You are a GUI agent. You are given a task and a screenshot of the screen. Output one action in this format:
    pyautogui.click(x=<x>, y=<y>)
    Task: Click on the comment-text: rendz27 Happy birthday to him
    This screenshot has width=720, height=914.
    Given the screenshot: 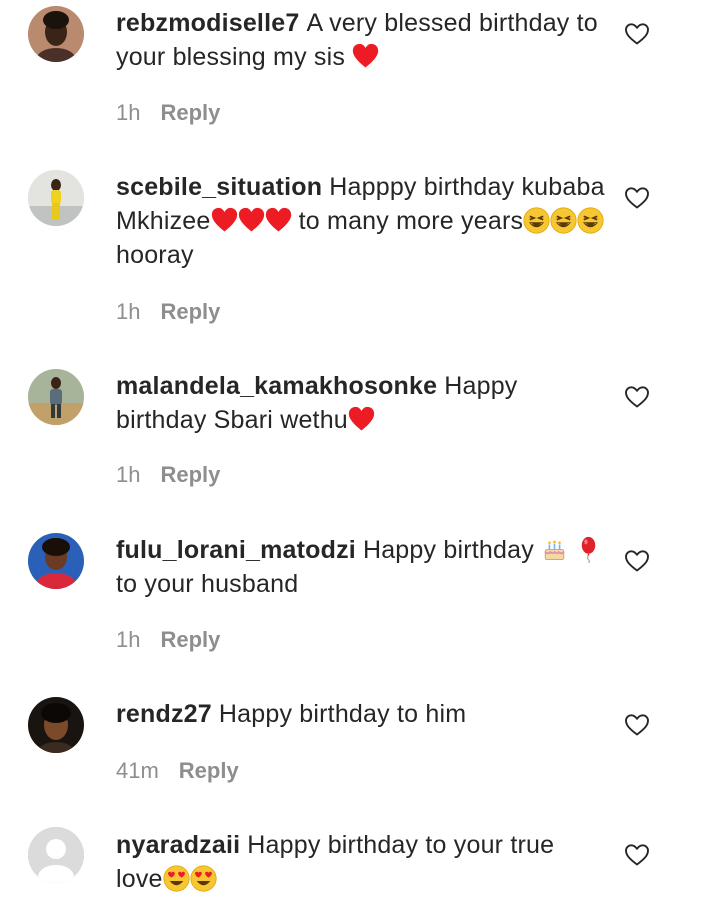 What is the action you would take?
    pyautogui.click(x=291, y=714)
    